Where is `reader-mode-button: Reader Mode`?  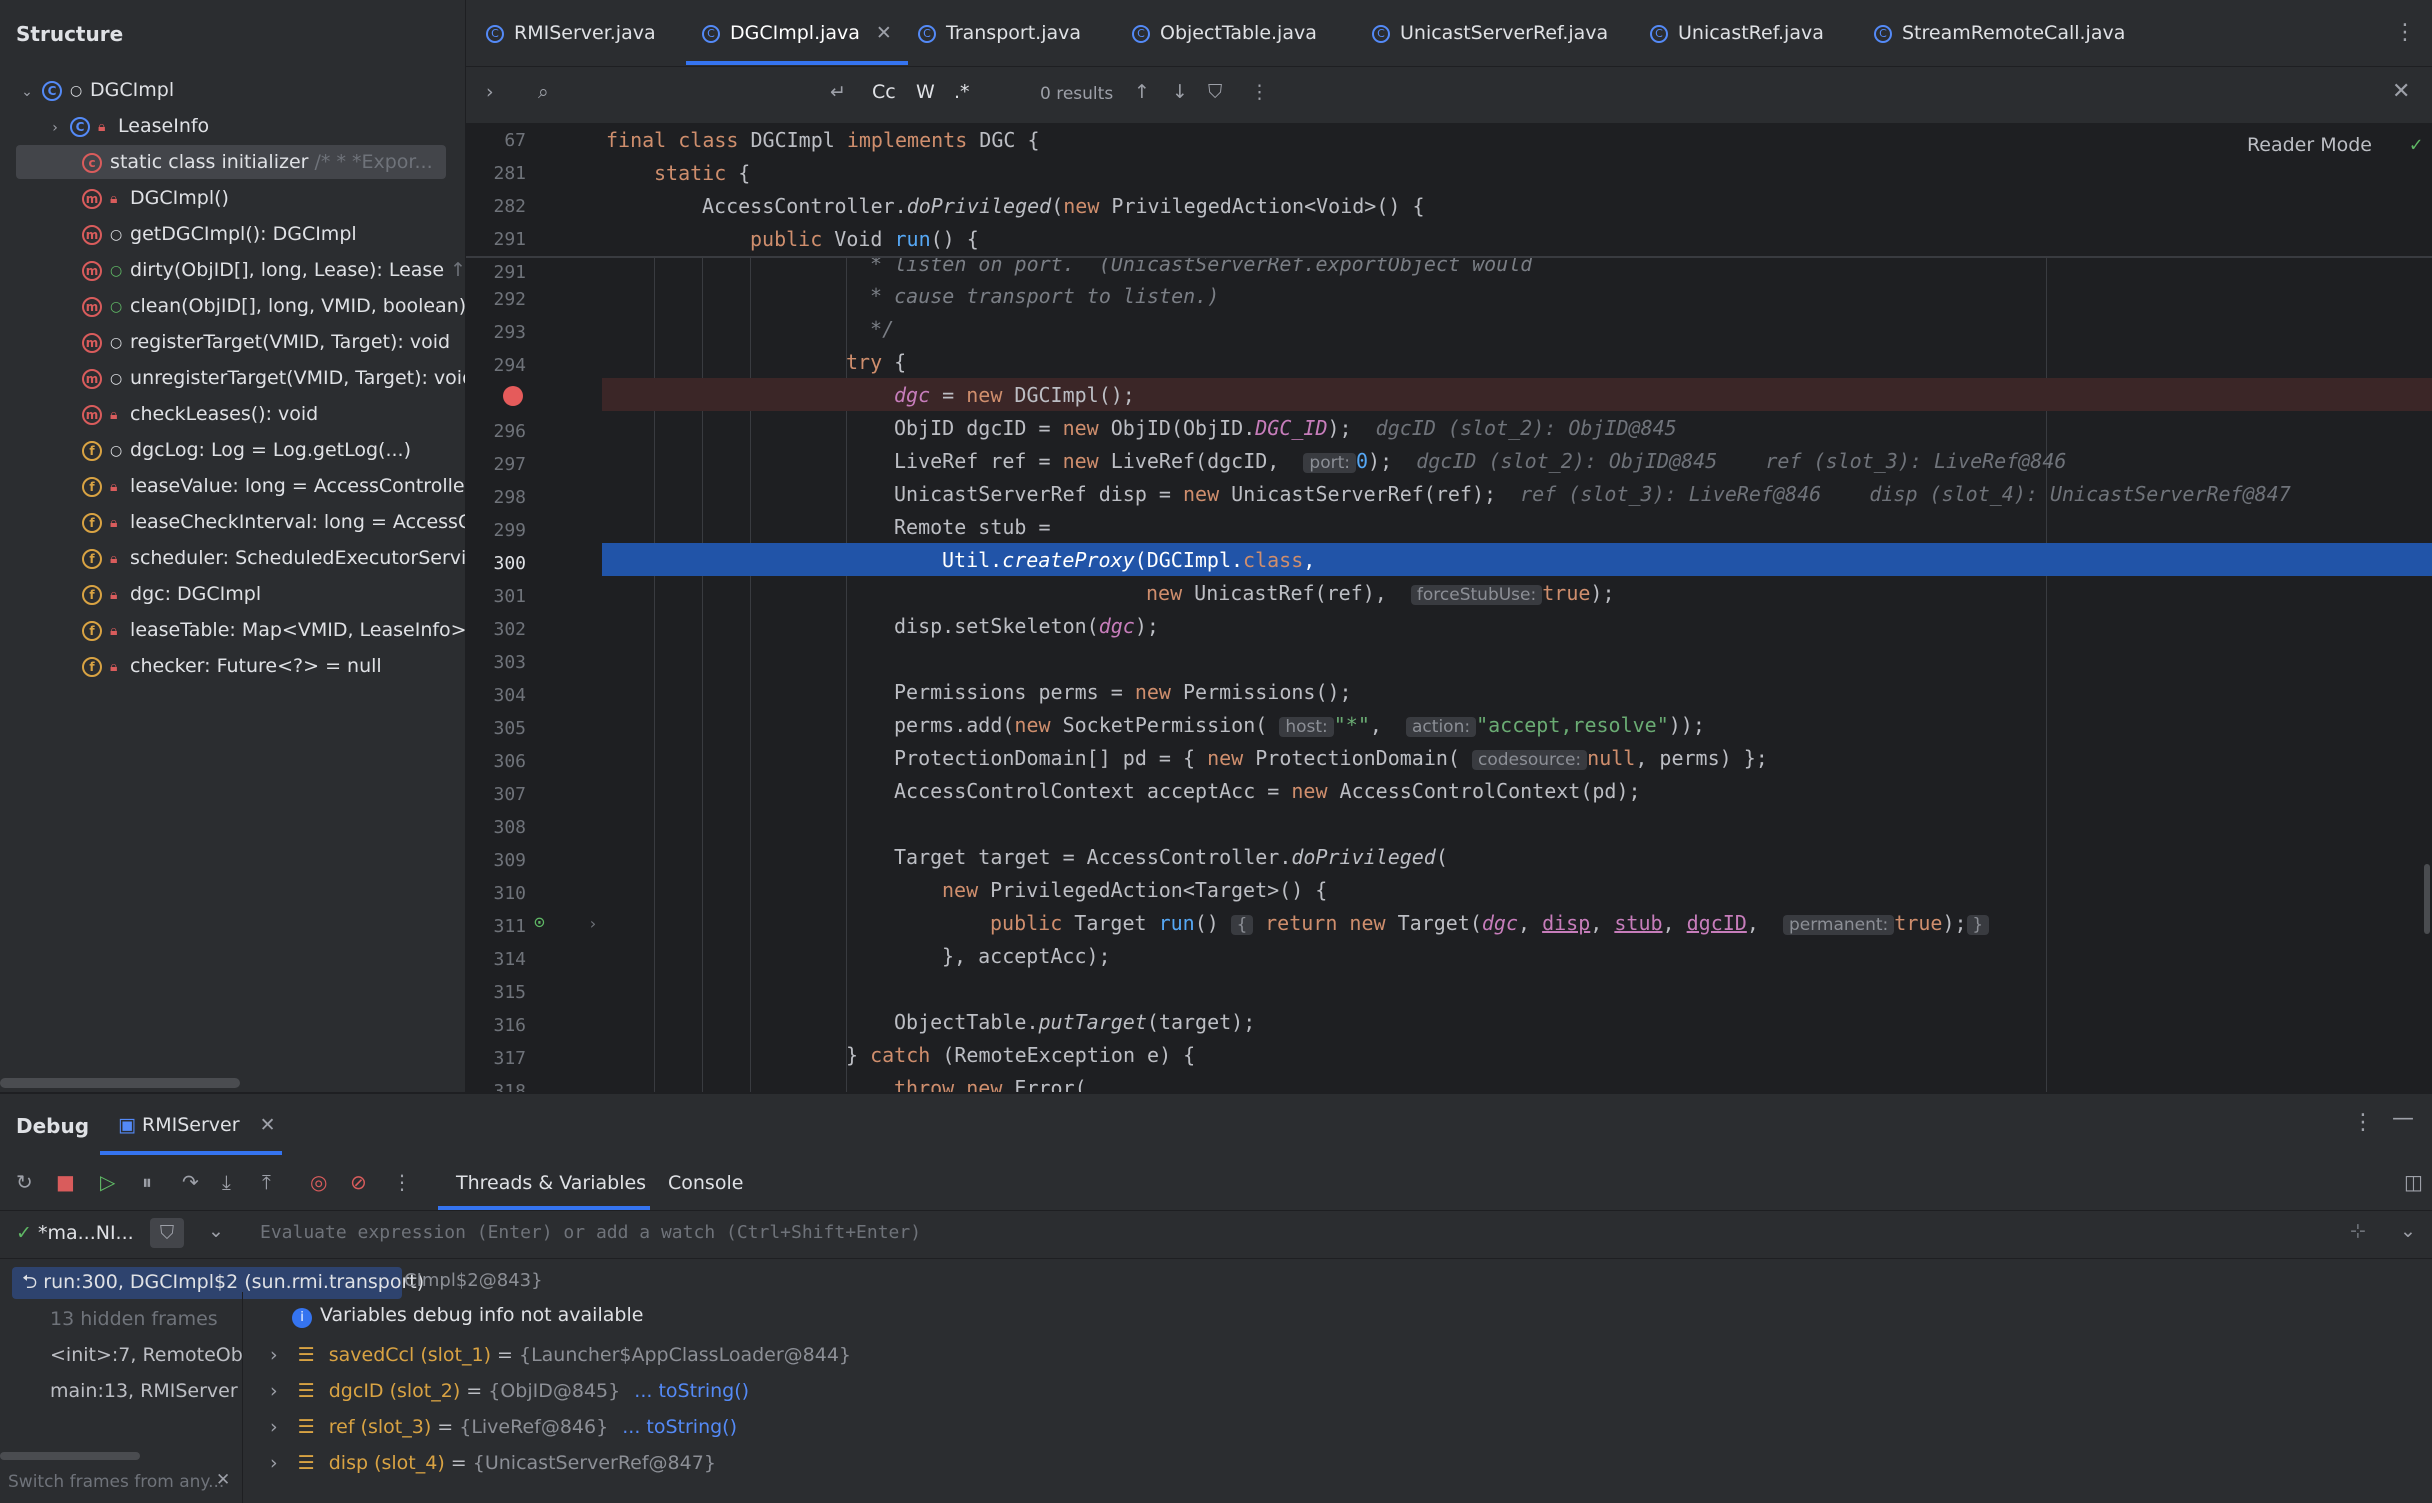
reader-mode-button: Reader Mode is located at coordinates (2309, 145).